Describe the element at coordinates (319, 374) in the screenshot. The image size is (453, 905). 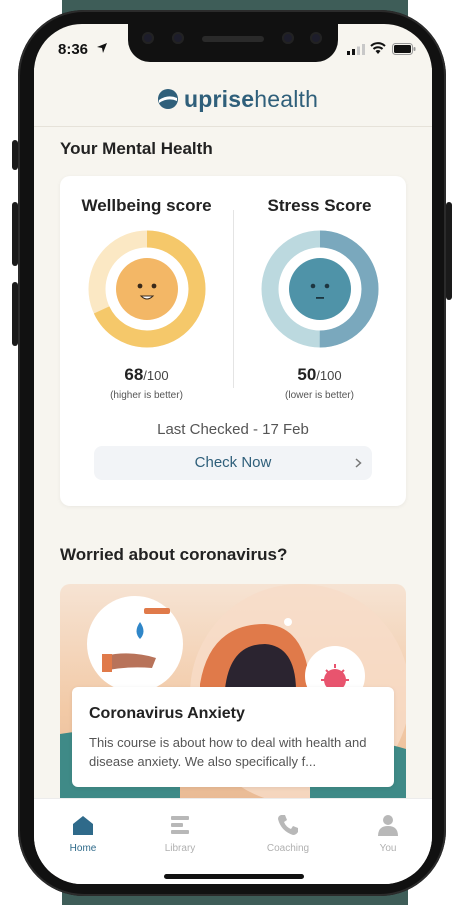
I see `stress-score-value: 50/100` at that location.